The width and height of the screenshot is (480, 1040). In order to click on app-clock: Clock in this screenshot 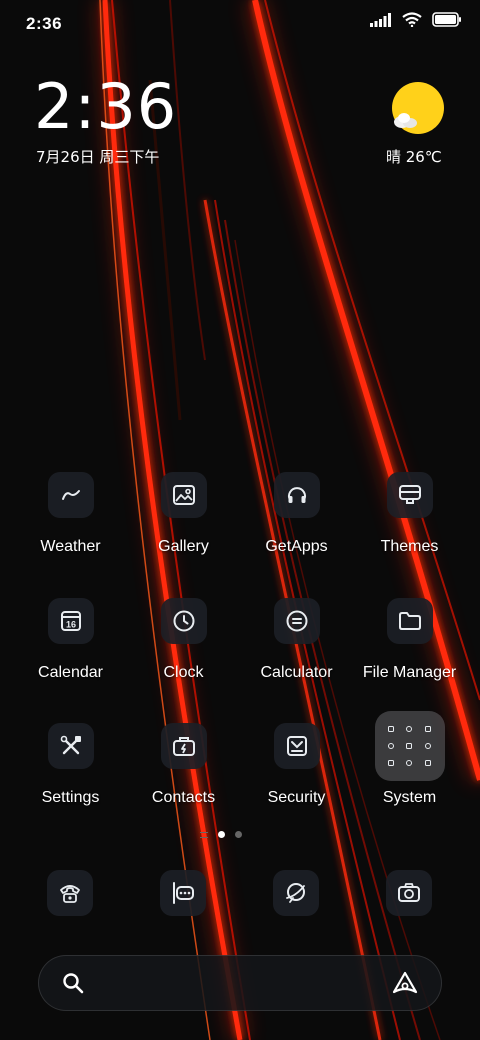, I will do `click(183, 640)`.